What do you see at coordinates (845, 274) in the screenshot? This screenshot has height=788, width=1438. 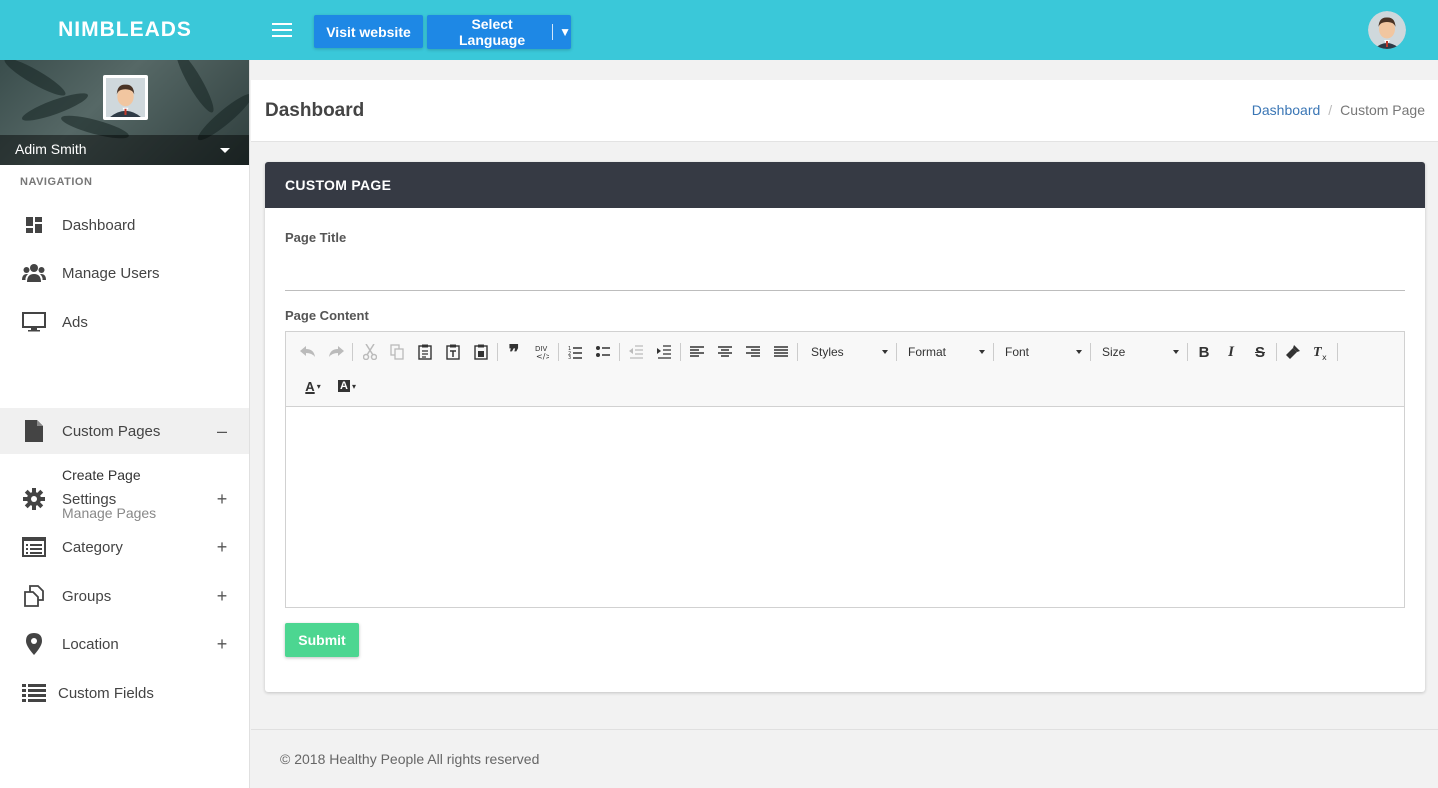 I see `page-title-input` at bounding box center [845, 274].